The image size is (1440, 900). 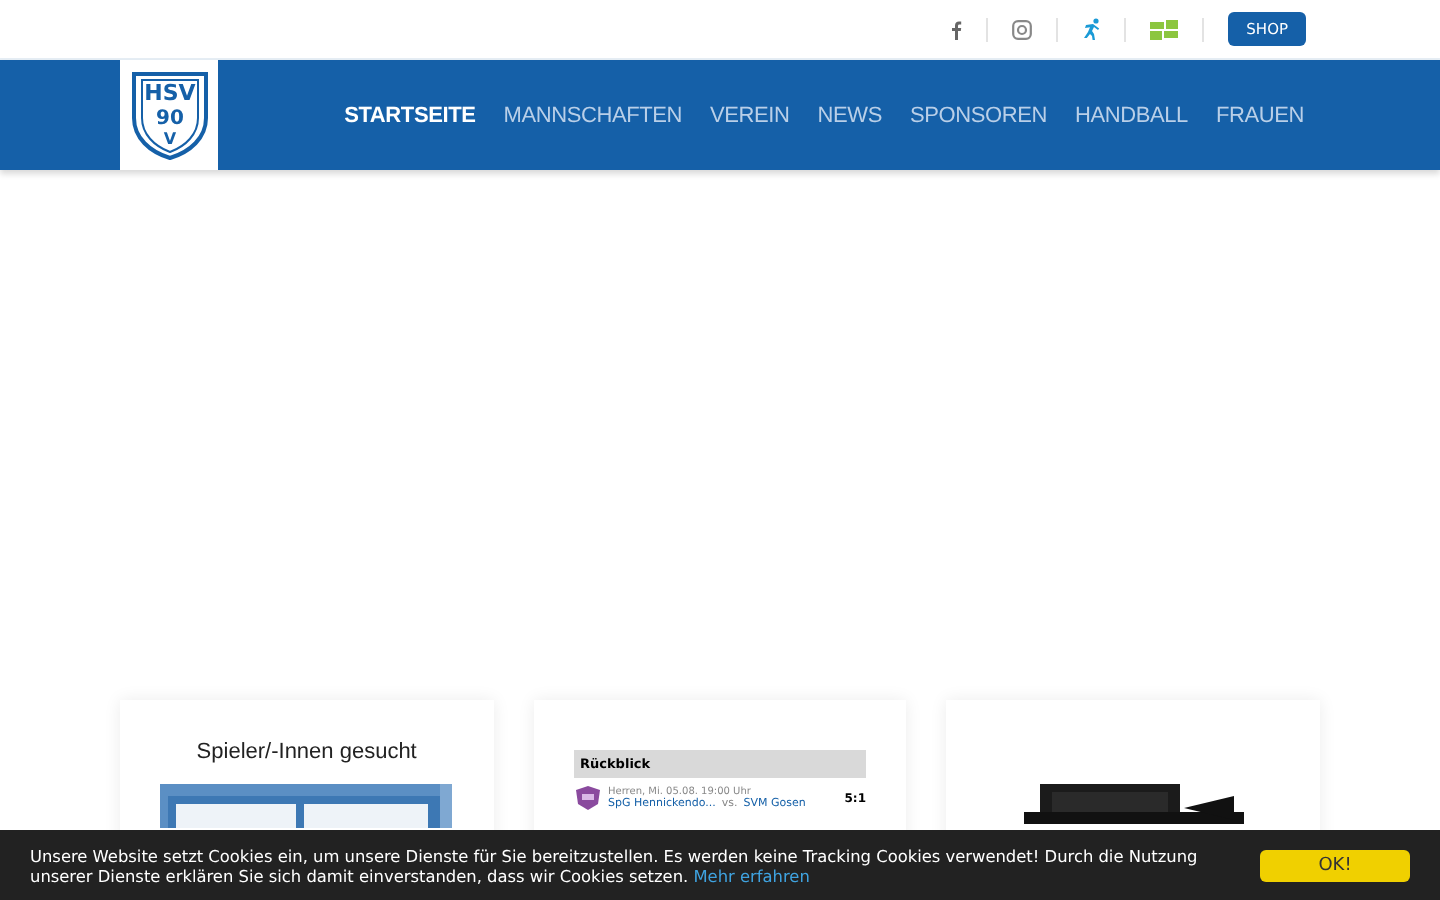 I want to click on club-logo: HSV 90 V, so click(x=169, y=115).